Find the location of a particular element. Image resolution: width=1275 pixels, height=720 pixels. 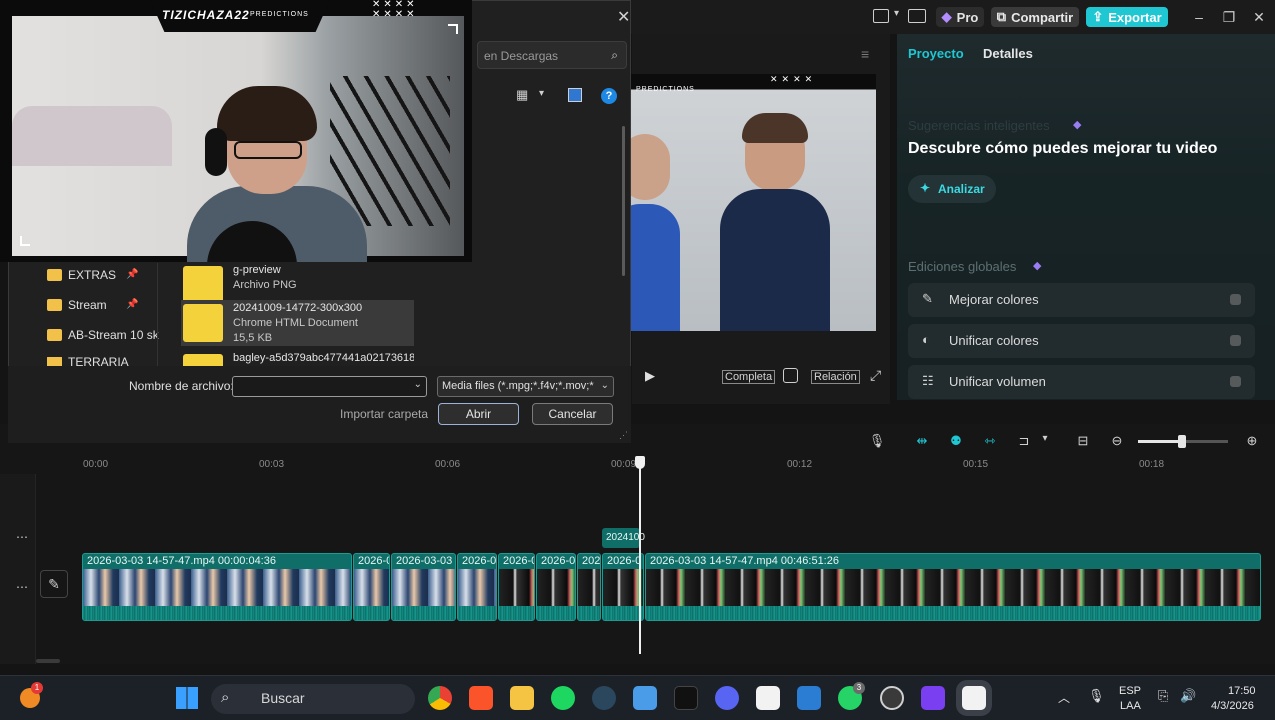

close-icon: ✕ is located at coordinates (623, 17).